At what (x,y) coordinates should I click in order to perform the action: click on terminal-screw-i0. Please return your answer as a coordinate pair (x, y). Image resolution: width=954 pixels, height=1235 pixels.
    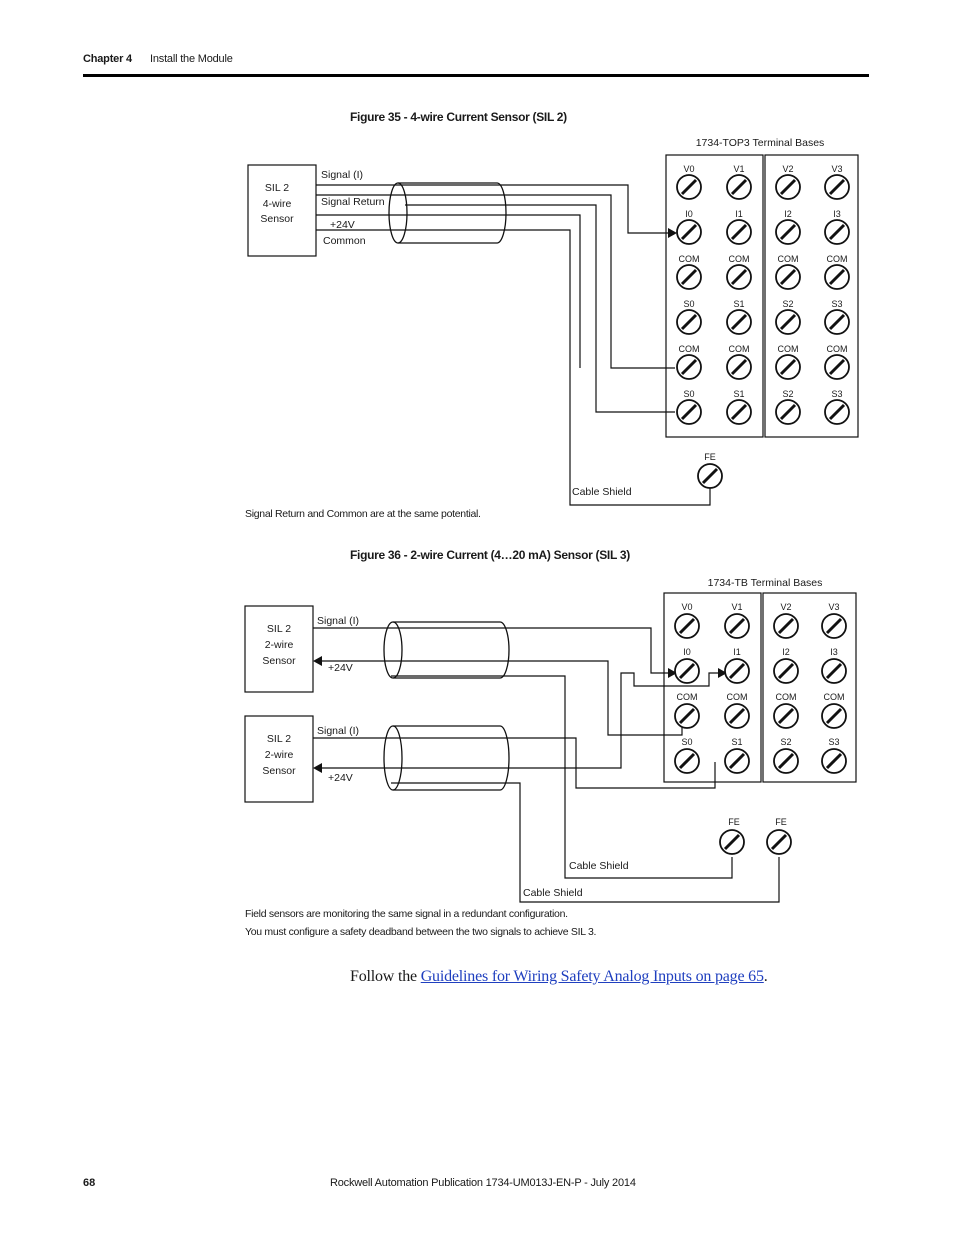
    Looking at the image, I should click on (687, 671).